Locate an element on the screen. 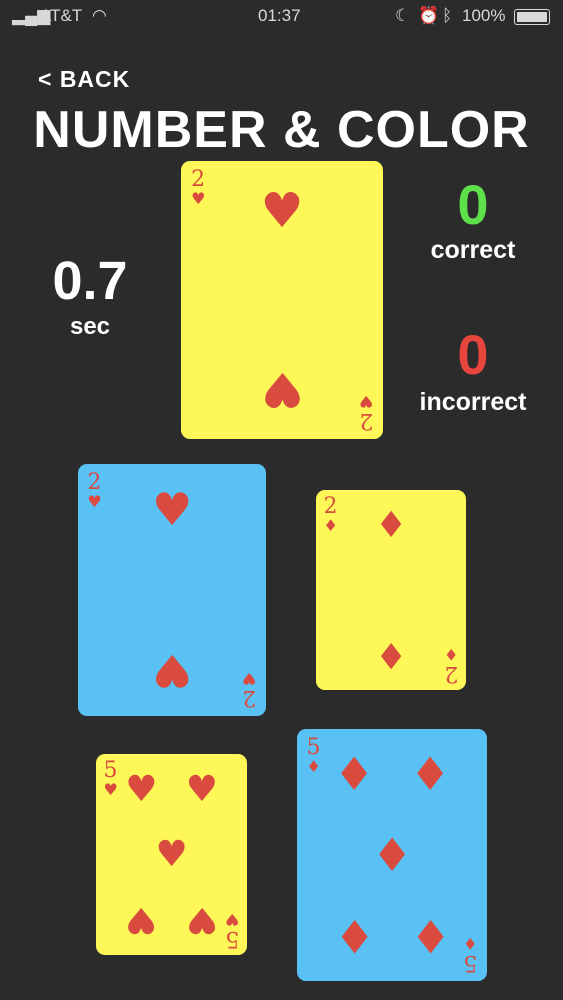 The image size is (563, 1000). correct-label: correct is located at coordinates (473, 250).